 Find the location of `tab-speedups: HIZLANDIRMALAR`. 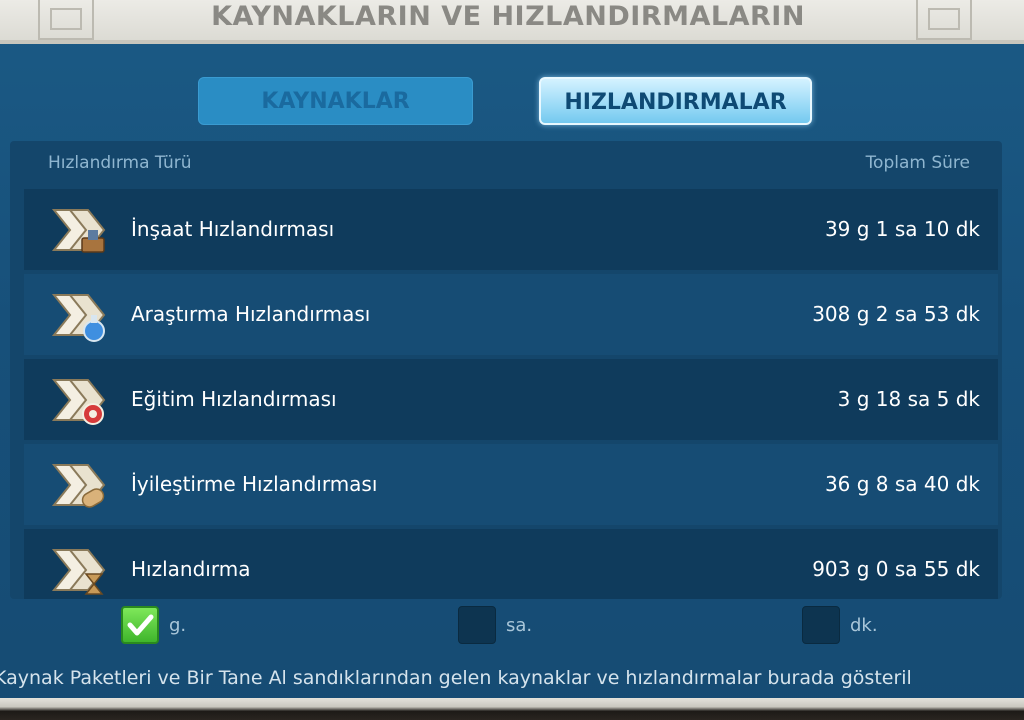

tab-speedups: HIZLANDIRMALAR is located at coordinates (675, 101).